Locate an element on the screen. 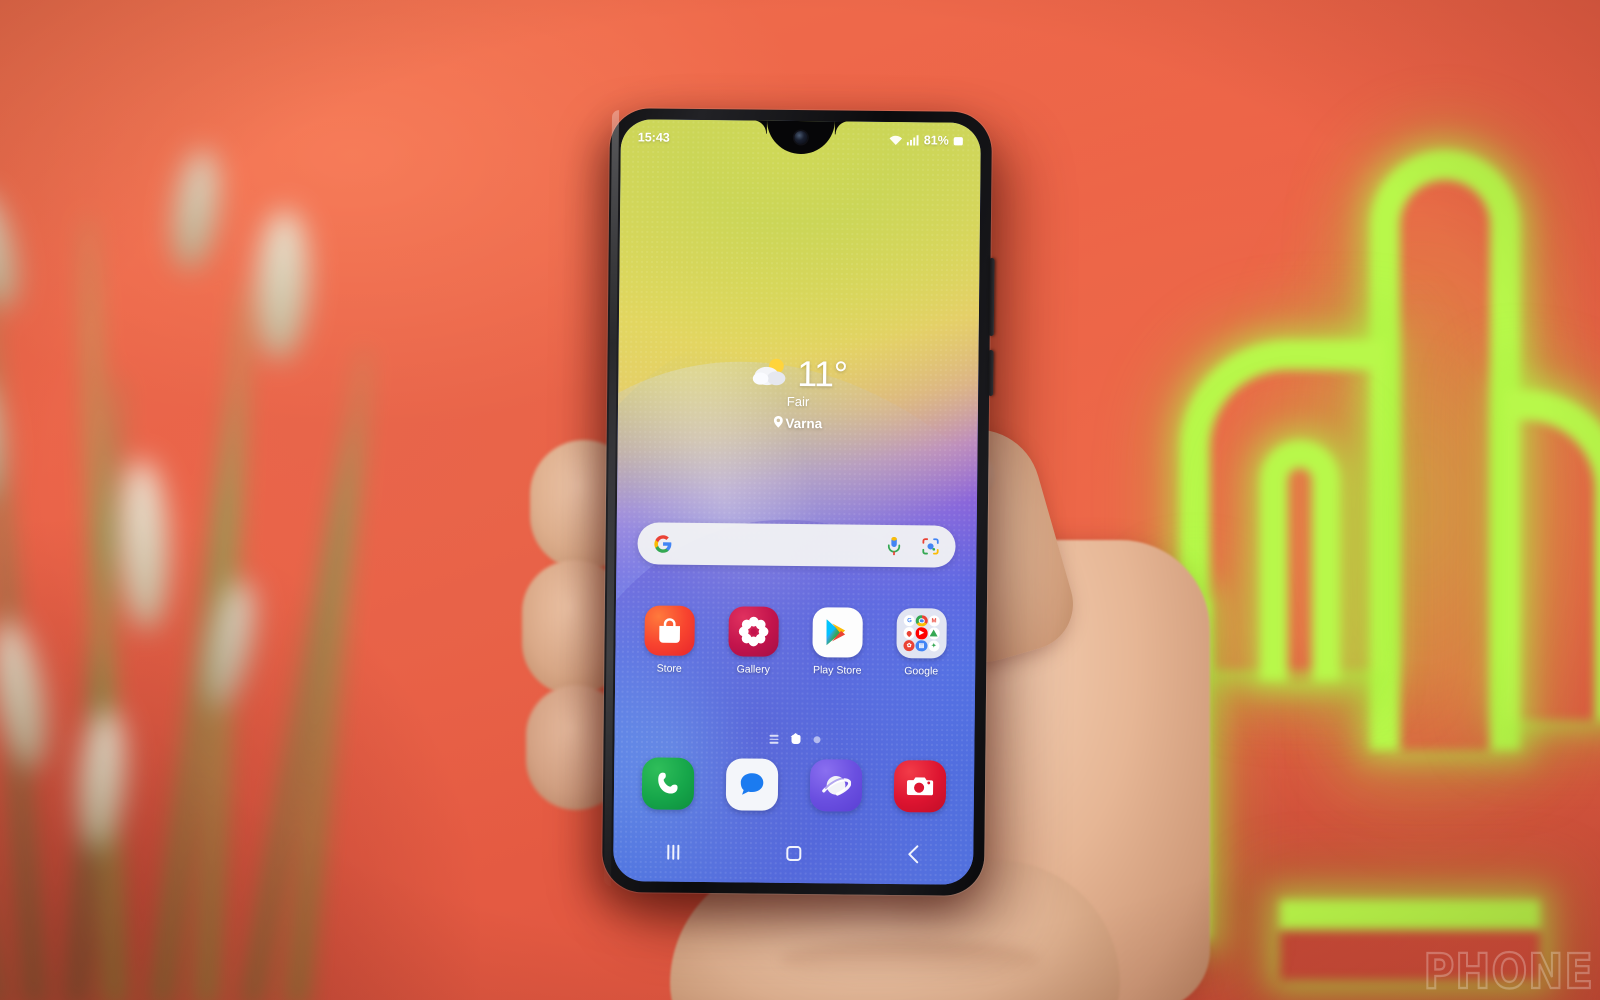 The width and height of the screenshot is (1600, 1000). partly-cloudy-icon is located at coordinates (769, 373).